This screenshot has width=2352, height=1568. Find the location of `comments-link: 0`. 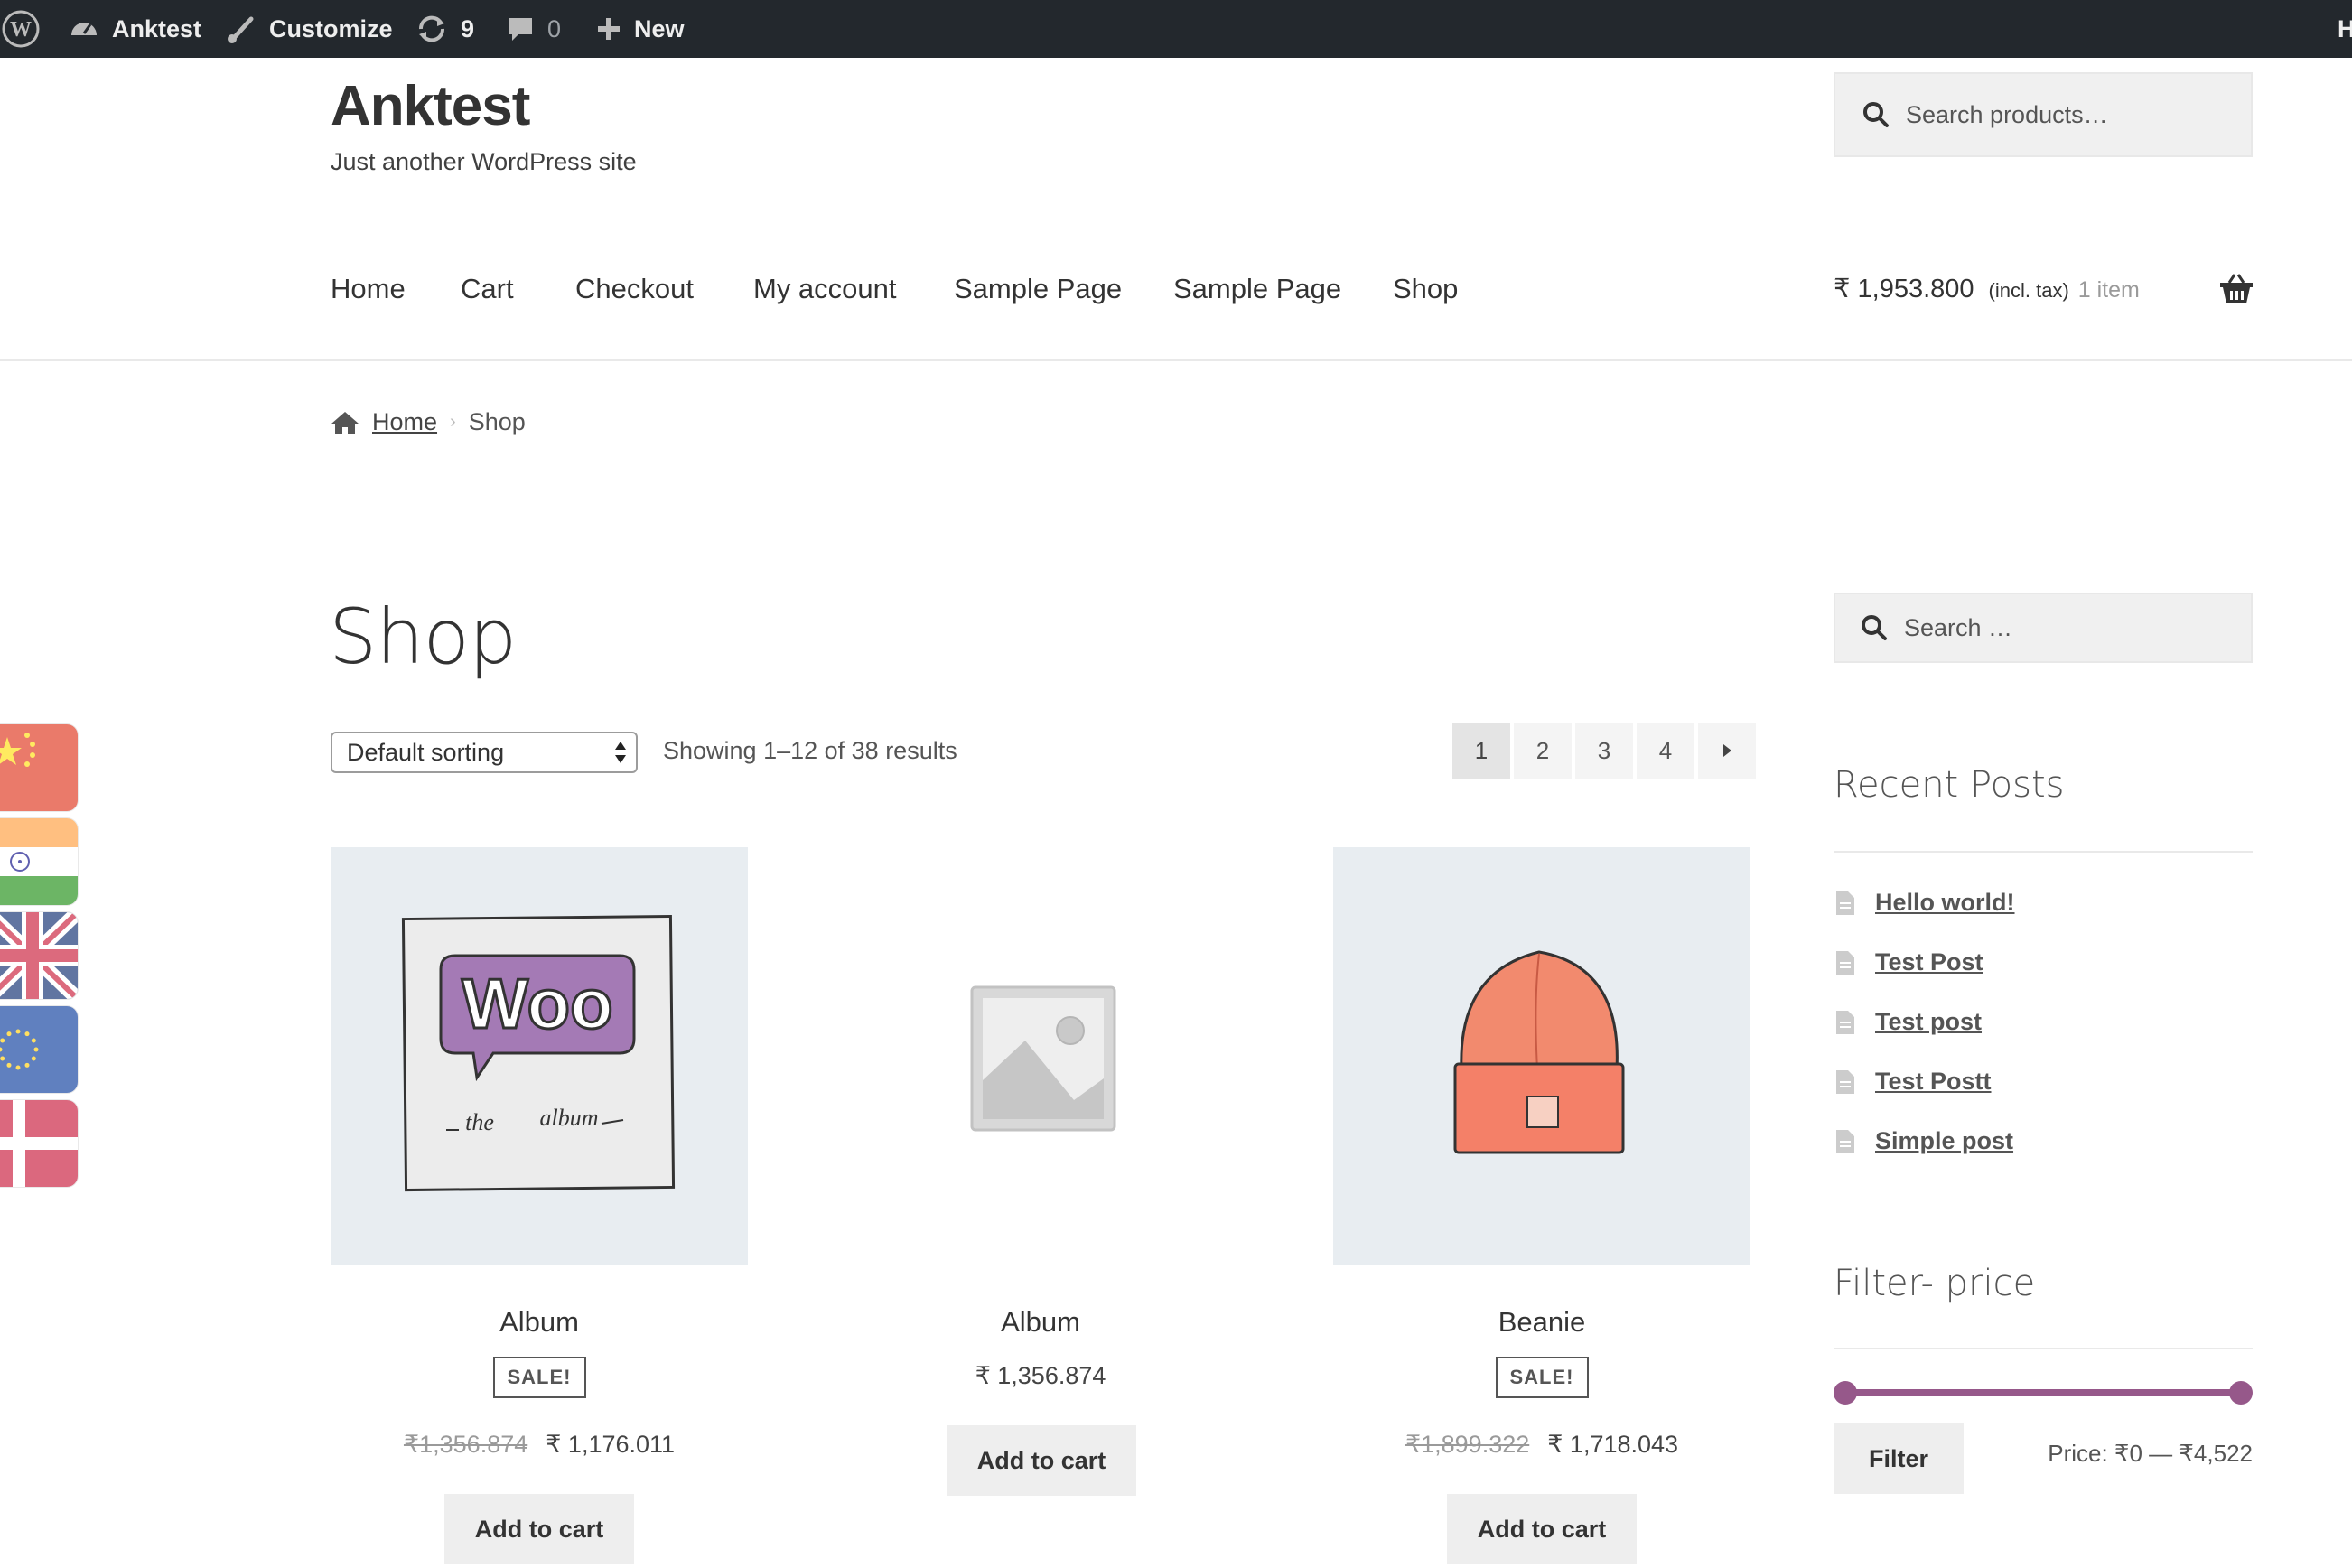

comments-link: 0 is located at coordinates (533, 29).